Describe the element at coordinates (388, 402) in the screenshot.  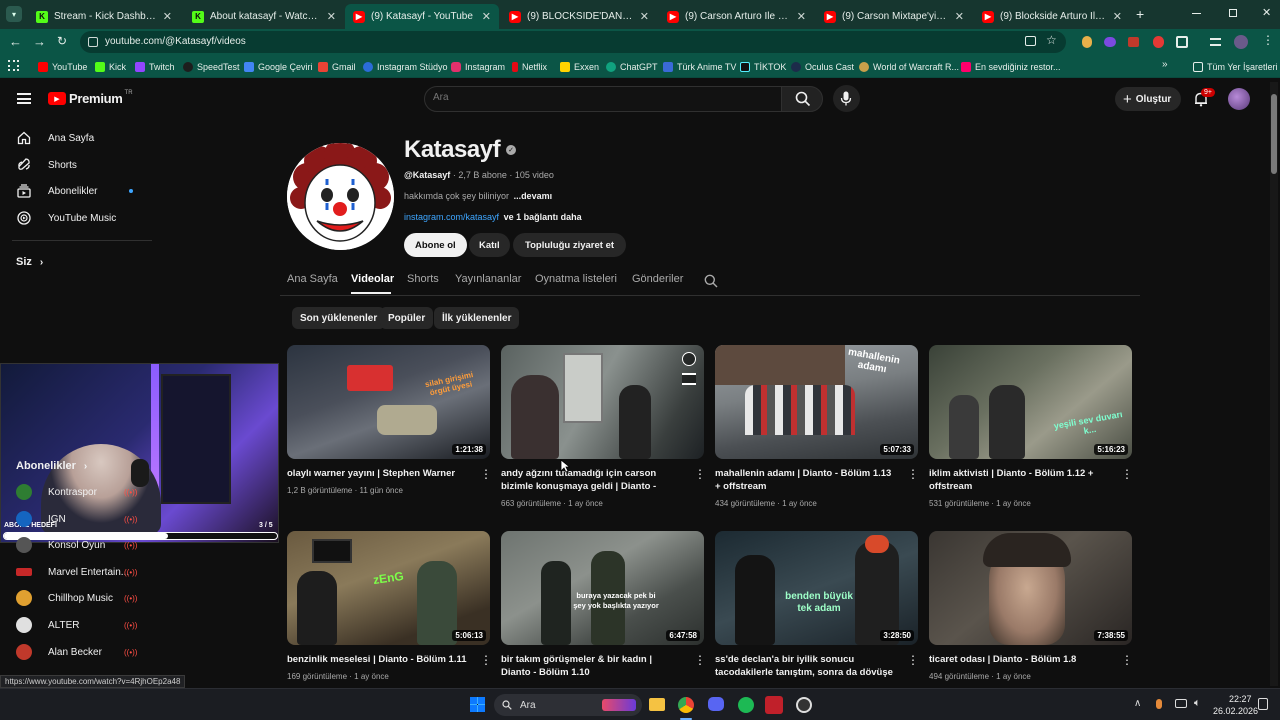
I see `video-thumbnail: silah girişimi örgüt üyesi 1:21:38` at that location.